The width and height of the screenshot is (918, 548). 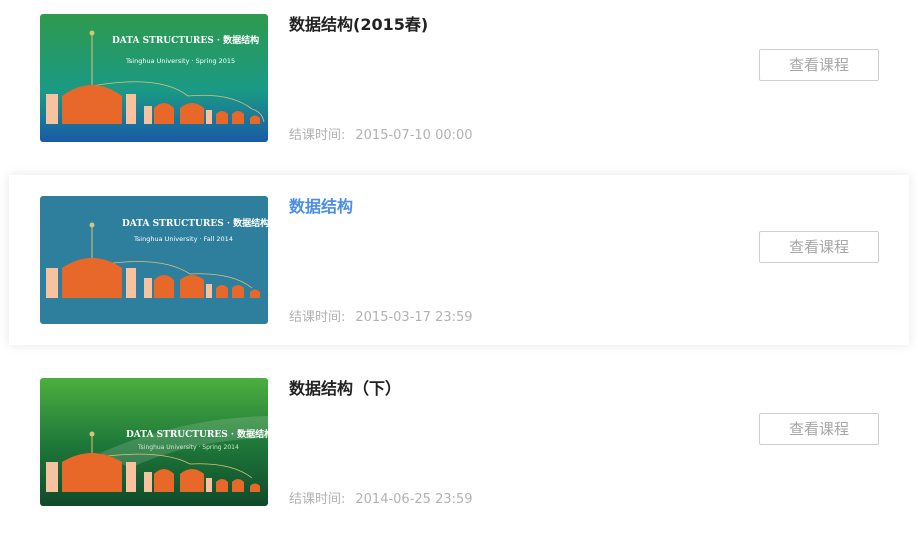 I want to click on end-time-value: 2014-06-25 23:59, so click(x=414, y=499).